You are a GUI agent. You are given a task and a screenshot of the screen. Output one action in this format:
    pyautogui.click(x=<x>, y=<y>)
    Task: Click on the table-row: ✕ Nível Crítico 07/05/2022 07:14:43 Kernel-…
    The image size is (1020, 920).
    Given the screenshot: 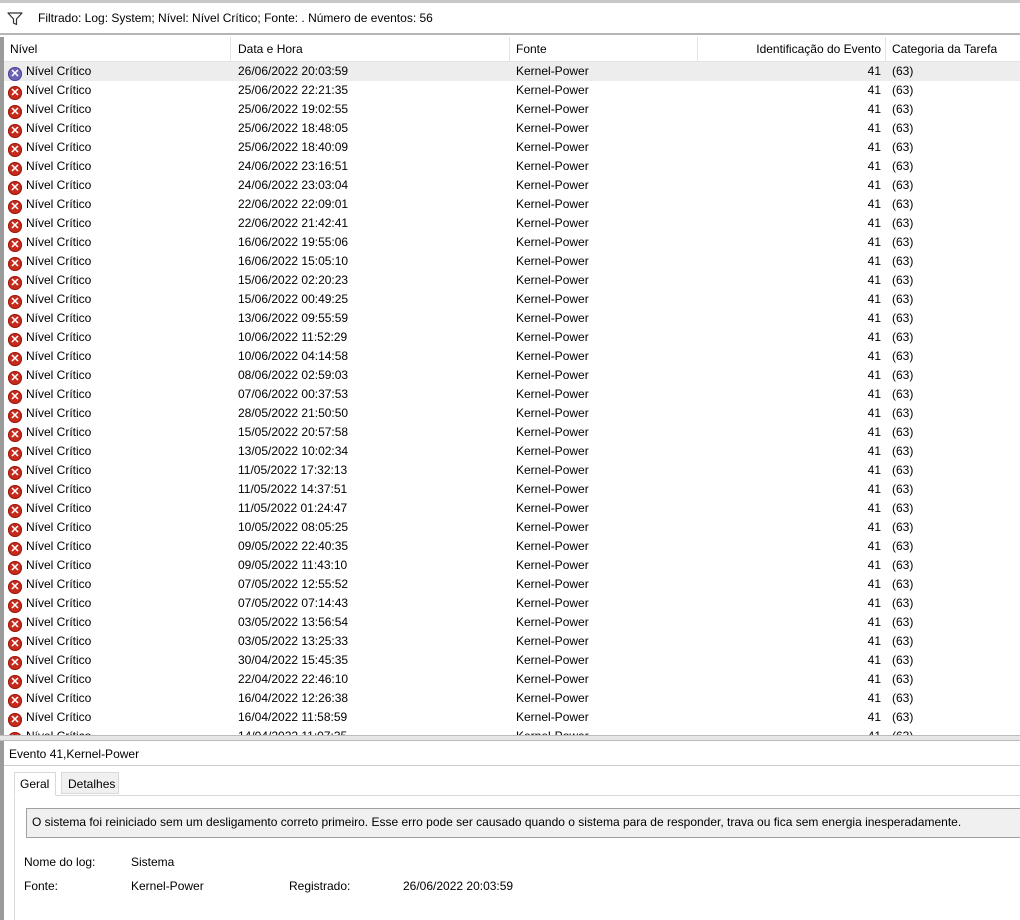 What is the action you would take?
    pyautogui.click(x=512, y=603)
    